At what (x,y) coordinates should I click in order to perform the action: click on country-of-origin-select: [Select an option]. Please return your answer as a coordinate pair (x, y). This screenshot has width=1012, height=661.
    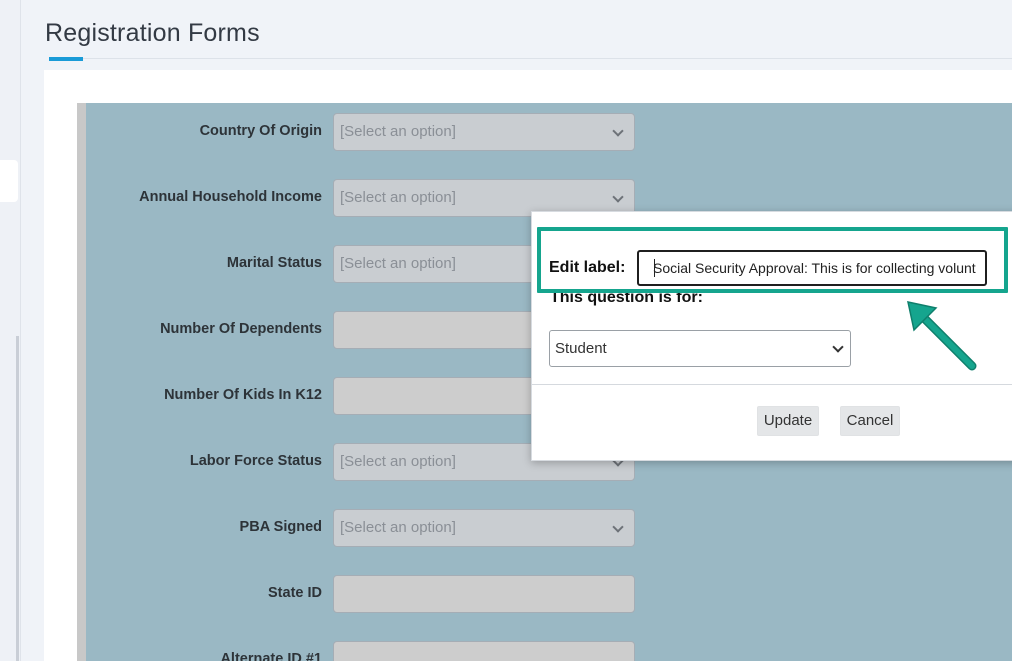
    Looking at the image, I should click on (484, 132).